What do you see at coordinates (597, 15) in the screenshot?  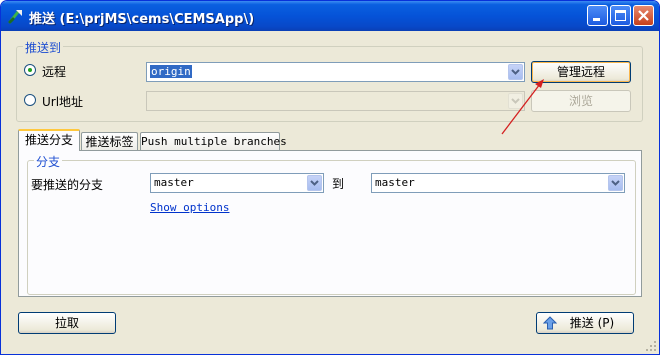 I see `minimize-button` at bounding box center [597, 15].